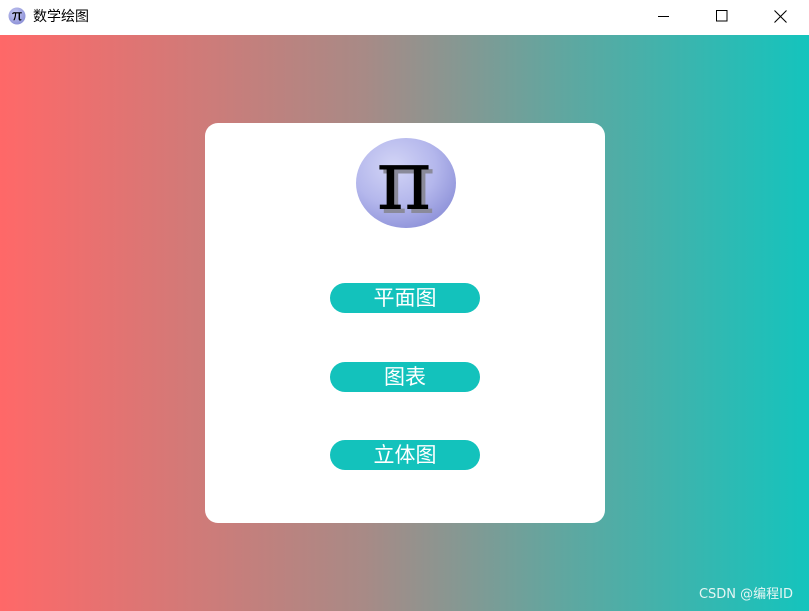 This screenshot has height=611, width=809. I want to click on watermark-text: CSDN @编程ID, so click(745, 594).